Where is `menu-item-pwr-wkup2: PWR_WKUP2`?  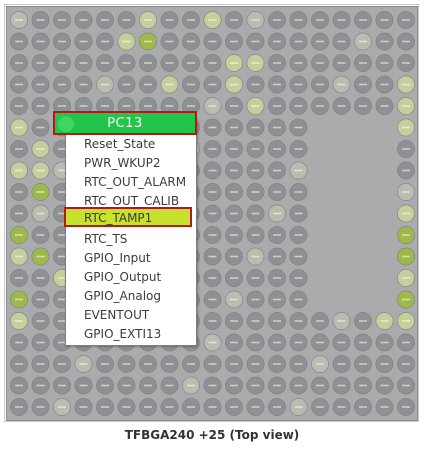
menu-item-pwr-wkup2: PWR_WKUP2 is located at coordinates (139, 163).